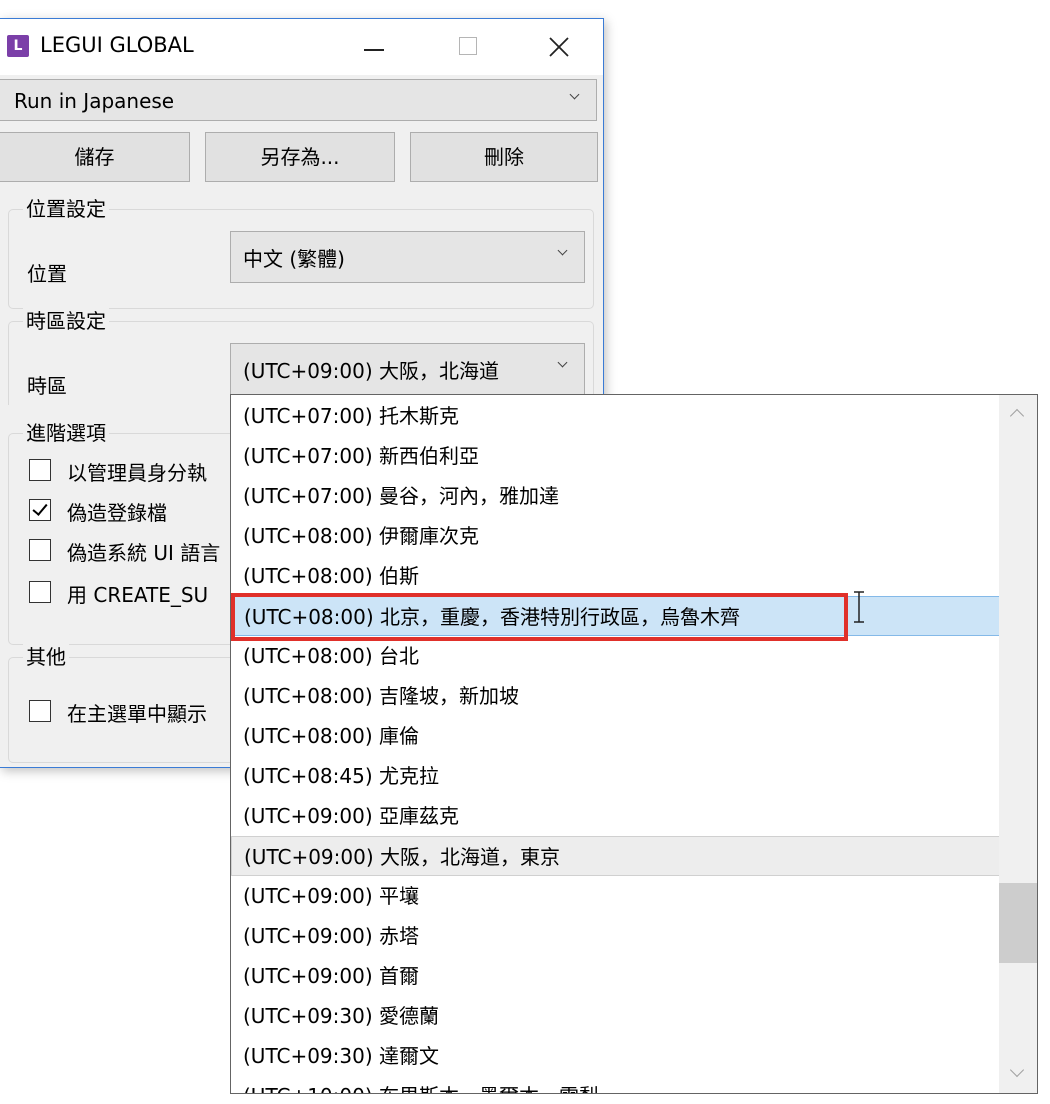 Image resolution: width=1050 pixels, height=1104 pixels. What do you see at coordinates (298, 100) in the screenshot?
I see `profile-select: Run in Japanese` at bounding box center [298, 100].